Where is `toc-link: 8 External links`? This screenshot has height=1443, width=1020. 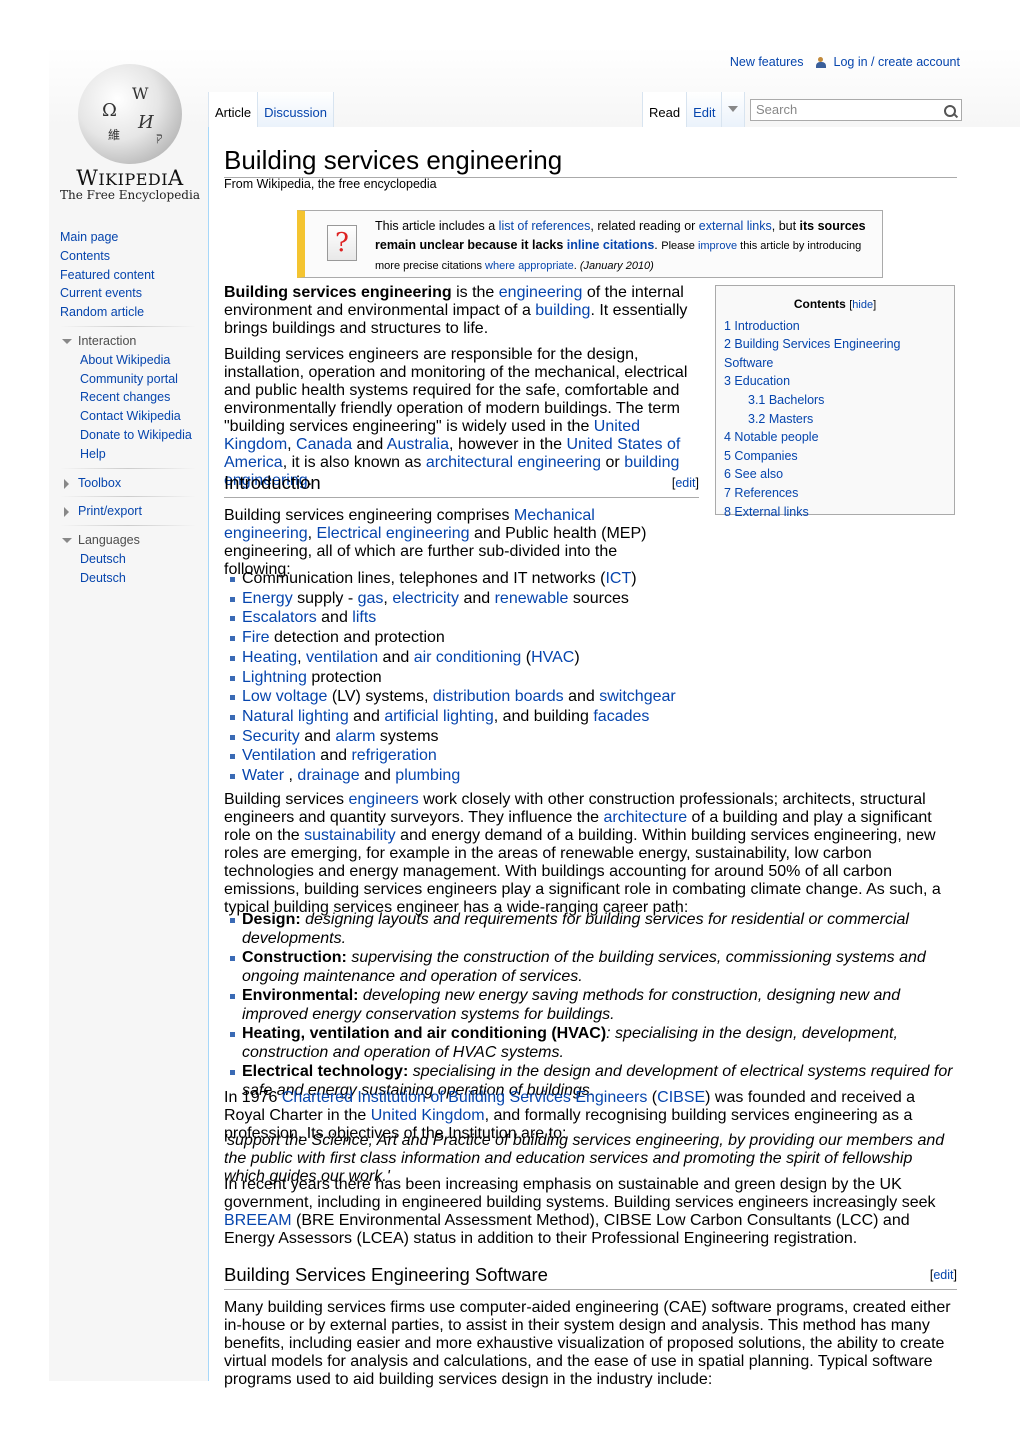 toc-link: 8 External links is located at coordinates (766, 512).